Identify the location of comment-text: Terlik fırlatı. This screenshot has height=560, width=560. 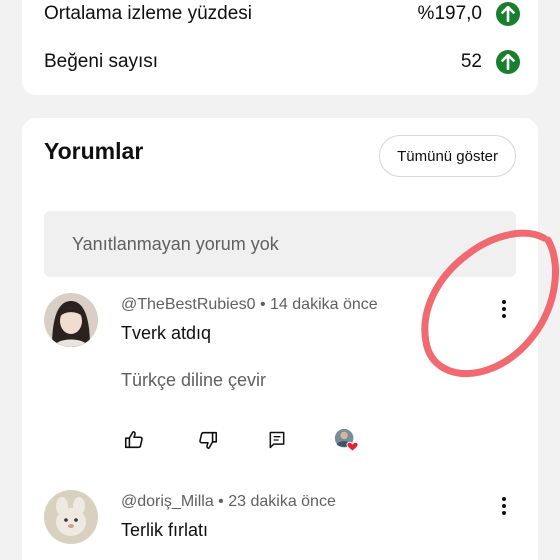
(165, 530).